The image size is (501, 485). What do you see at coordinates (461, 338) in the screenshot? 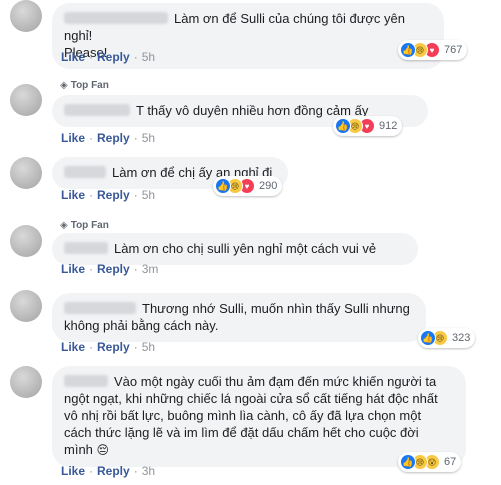
I see `reaction-count: 323` at bounding box center [461, 338].